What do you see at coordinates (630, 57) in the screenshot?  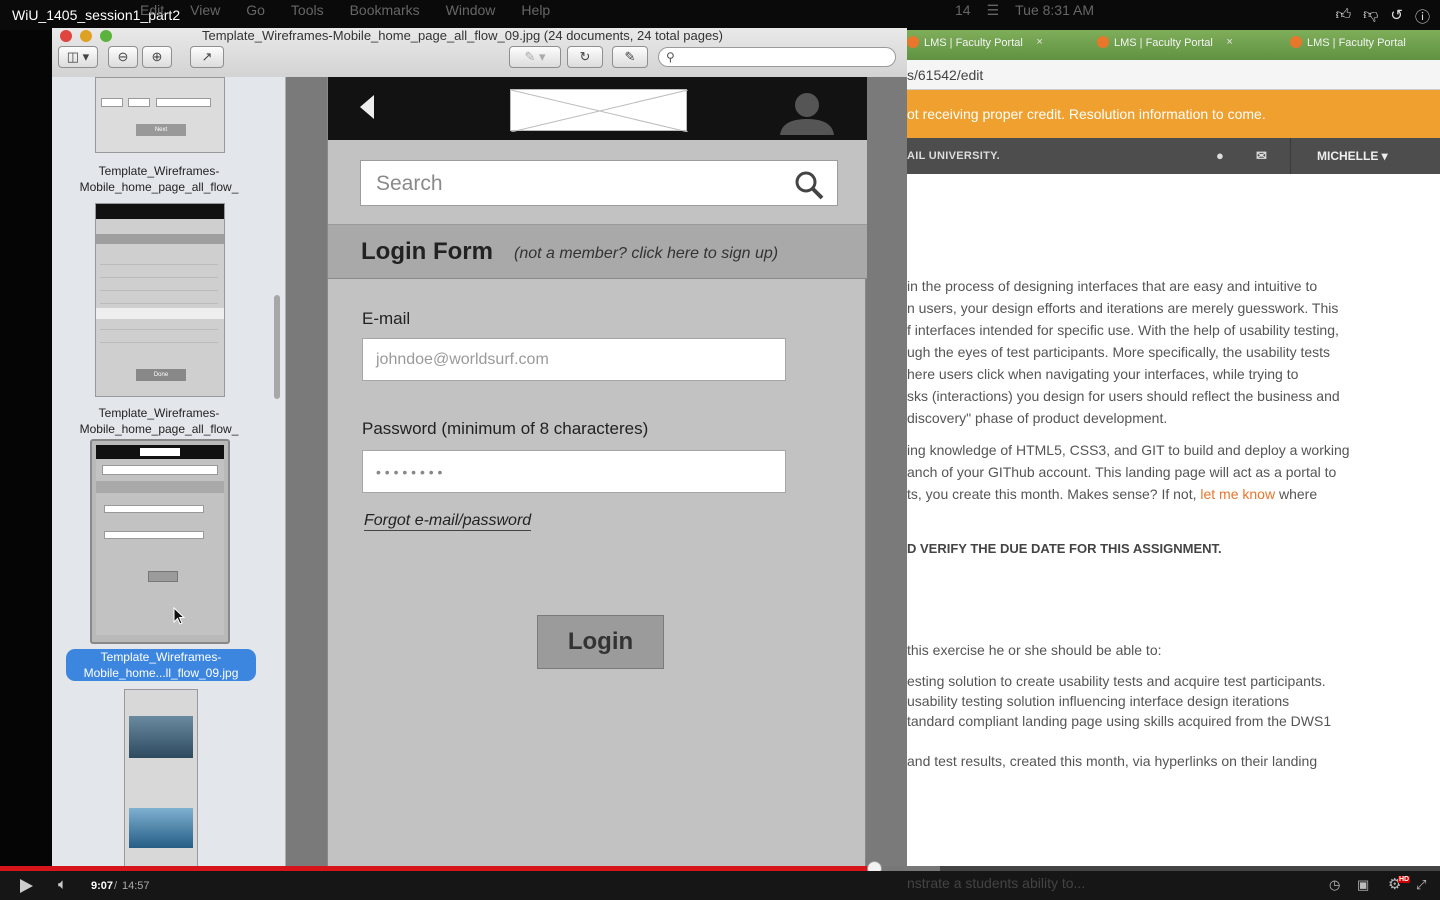 I see `edit-toolbar-button: ✎` at bounding box center [630, 57].